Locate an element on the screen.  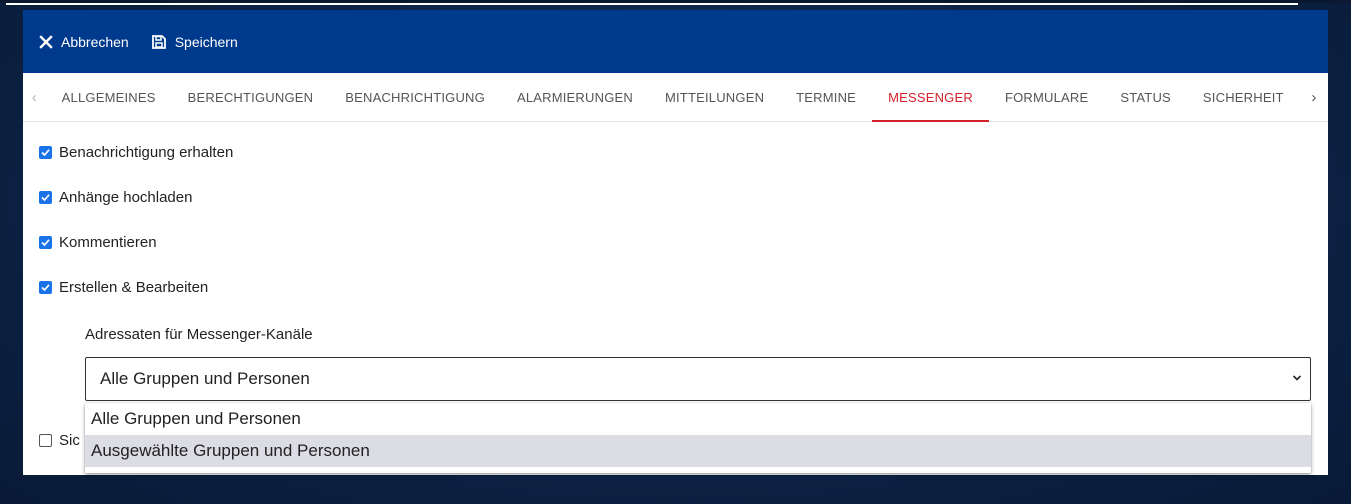
tab-sicherheit: SICHERHEIT is located at coordinates (1243, 97).